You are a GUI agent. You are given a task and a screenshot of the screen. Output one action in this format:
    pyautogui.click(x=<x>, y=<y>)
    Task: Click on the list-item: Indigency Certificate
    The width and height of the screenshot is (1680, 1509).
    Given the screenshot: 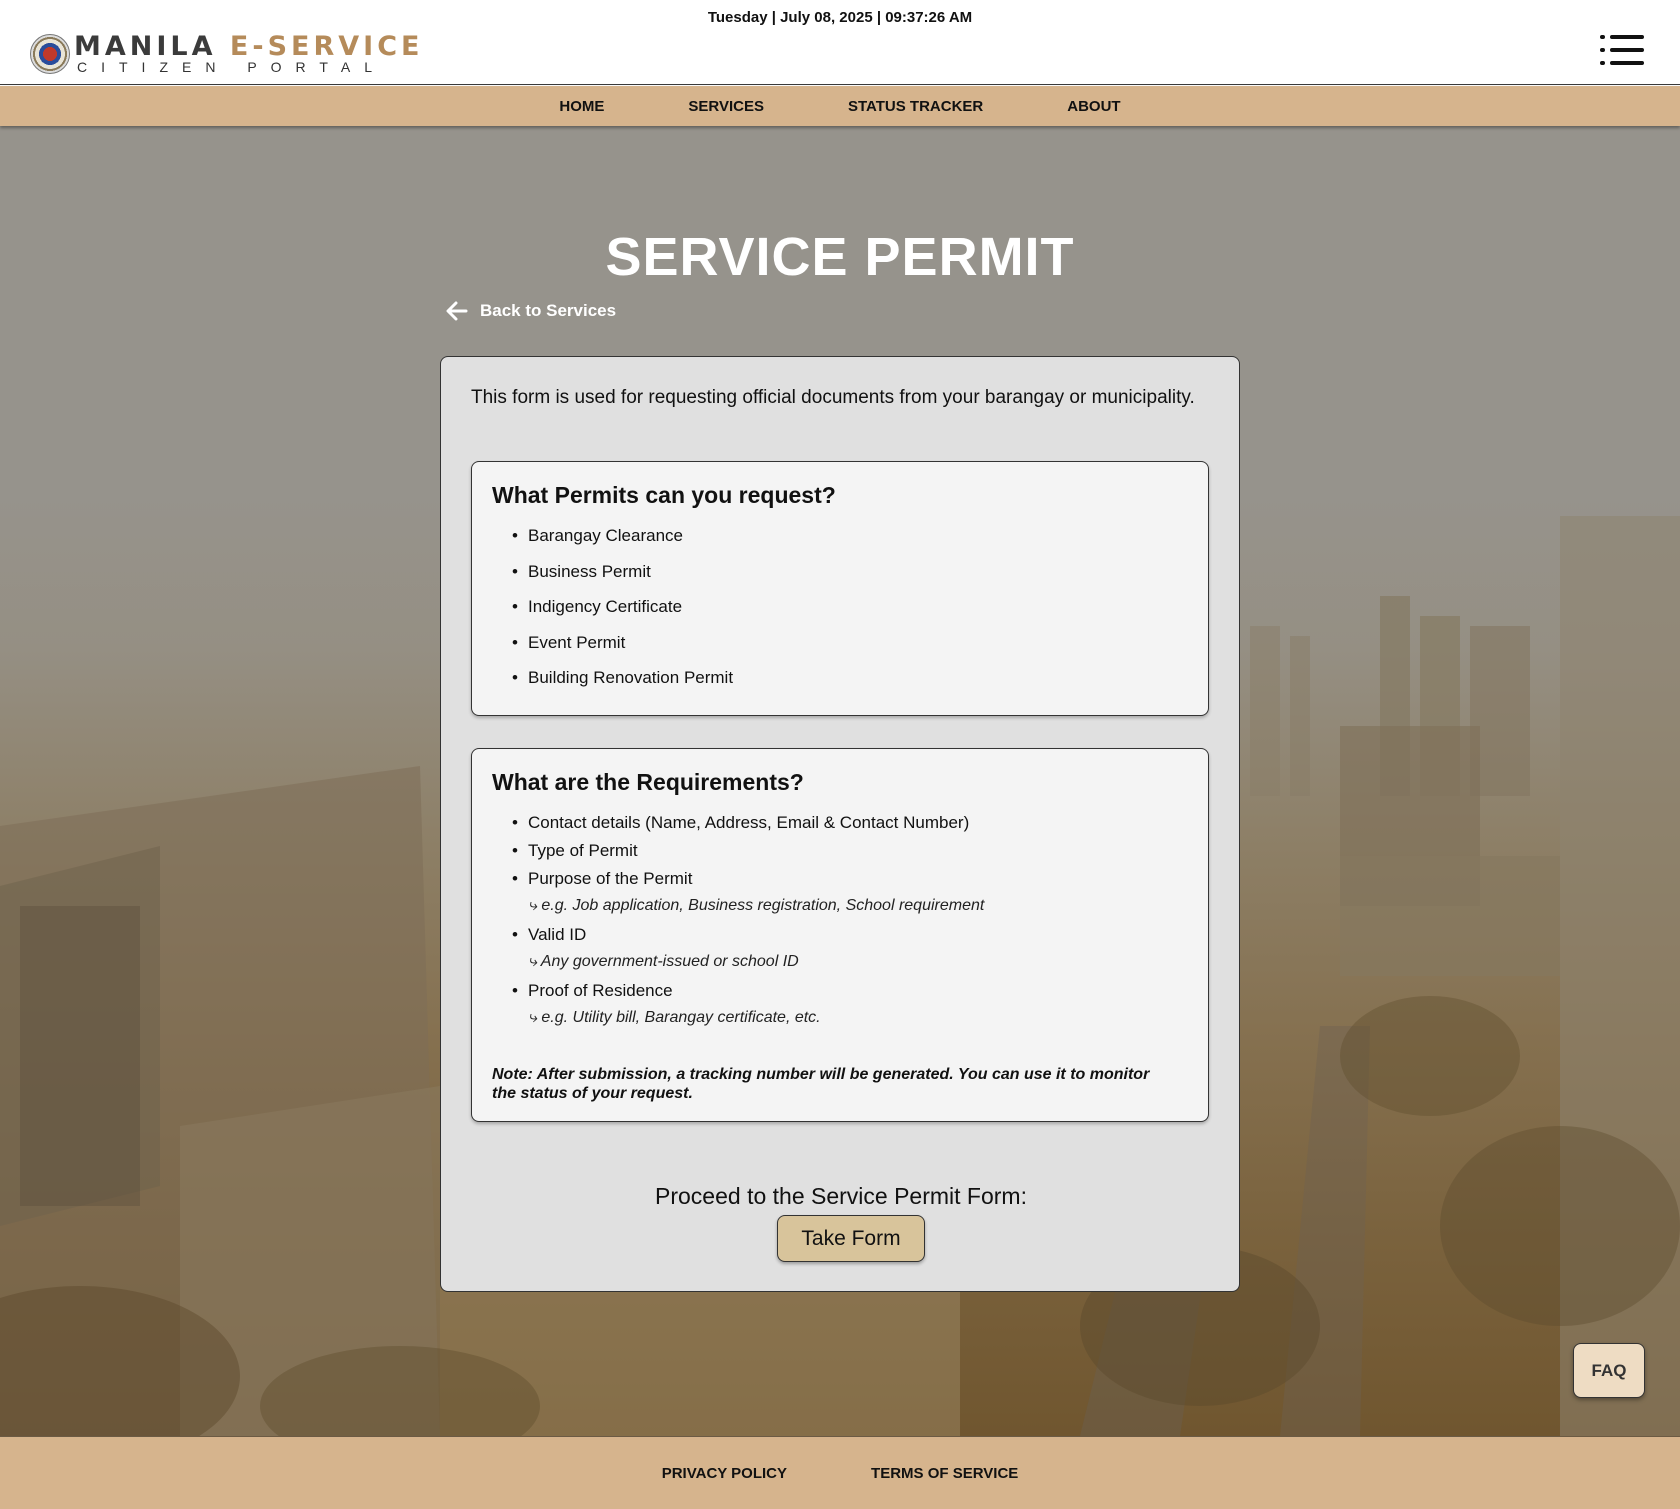 What is the action you would take?
    pyautogui.click(x=622, y=615)
    